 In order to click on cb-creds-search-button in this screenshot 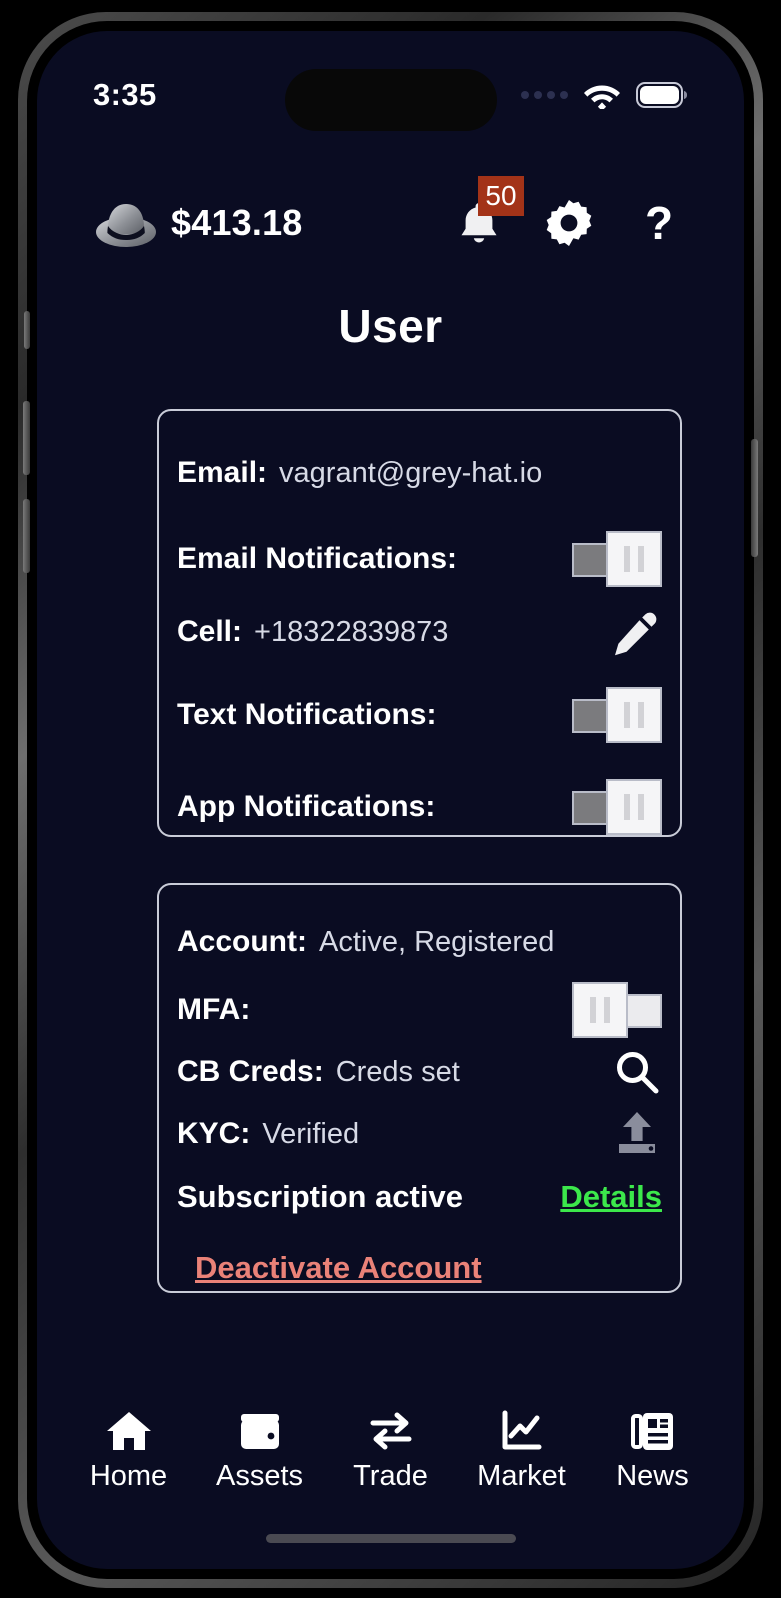, I will do `click(637, 1072)`.